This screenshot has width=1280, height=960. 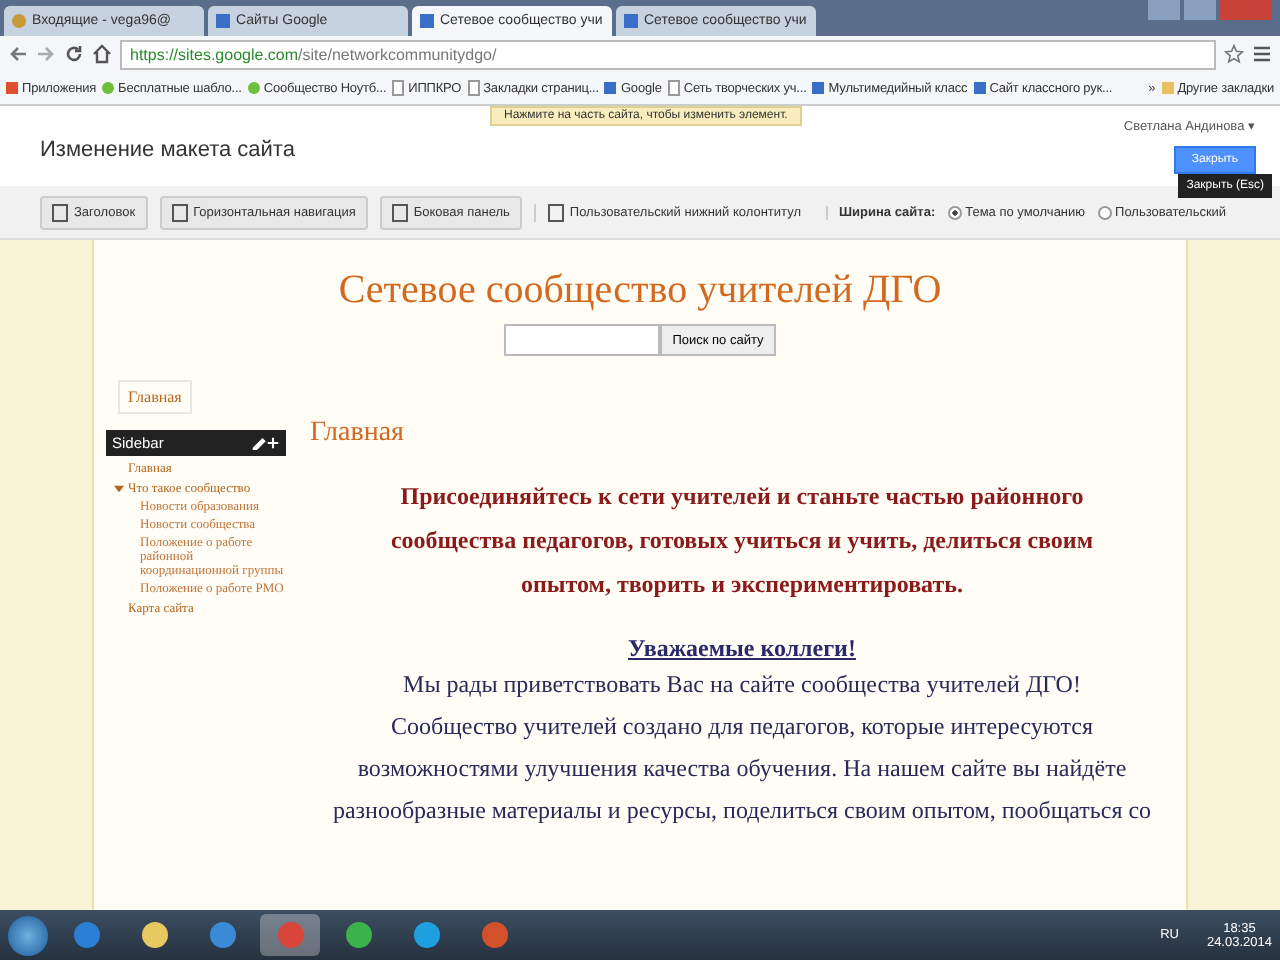 What do you see at coordinates (74, 54) in the screenshot?
I see `reload-icon` at bounding box center [74, 54].